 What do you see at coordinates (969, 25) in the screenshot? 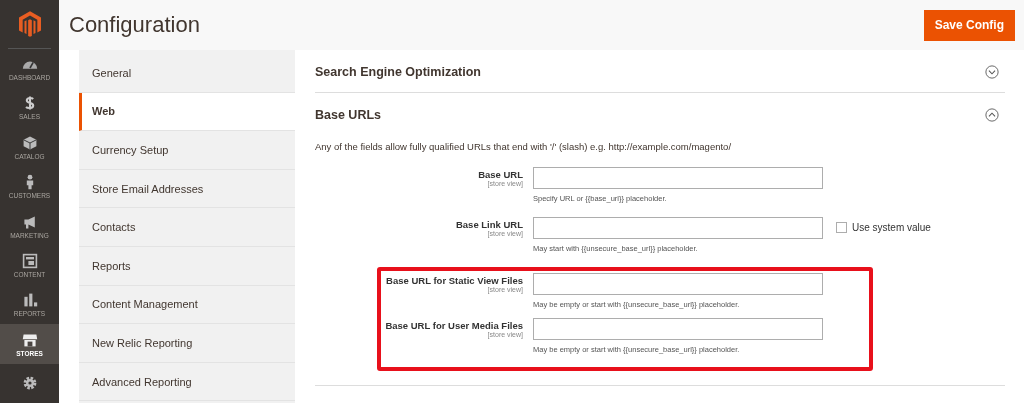
I see `save-config-button: Save Config` at bounding box center [969, 25].